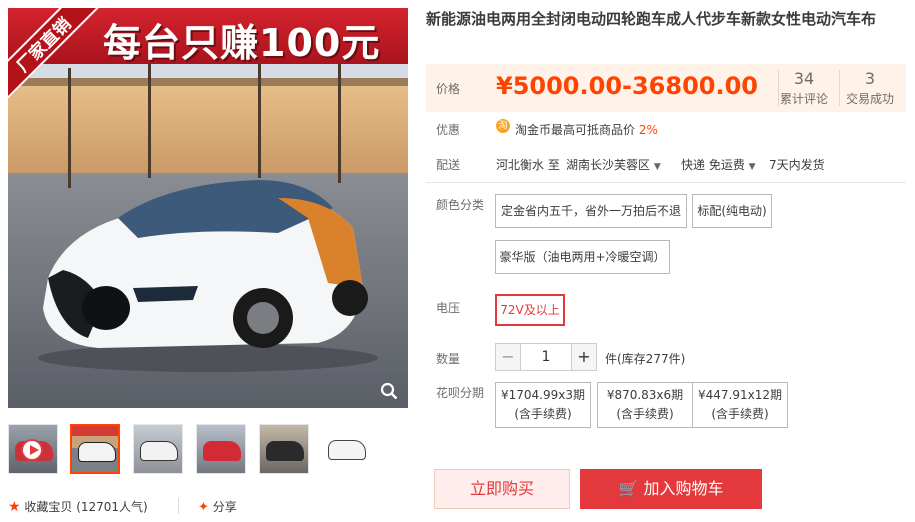 The height and width of the screenshot is (522, 915). Describe the element at coordinates (178, 506) in the screenshot. I see `divider` at that location.